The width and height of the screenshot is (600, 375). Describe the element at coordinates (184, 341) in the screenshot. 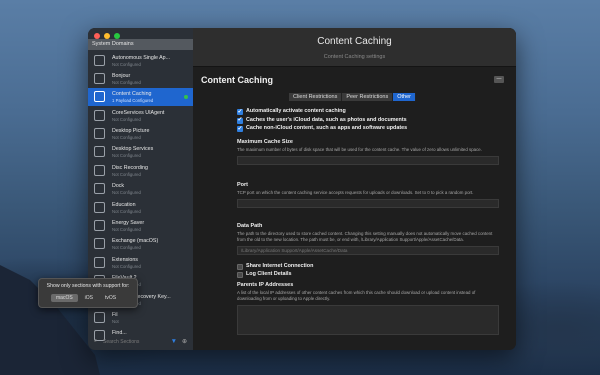

I see `add-icon: ⊕` at that location.